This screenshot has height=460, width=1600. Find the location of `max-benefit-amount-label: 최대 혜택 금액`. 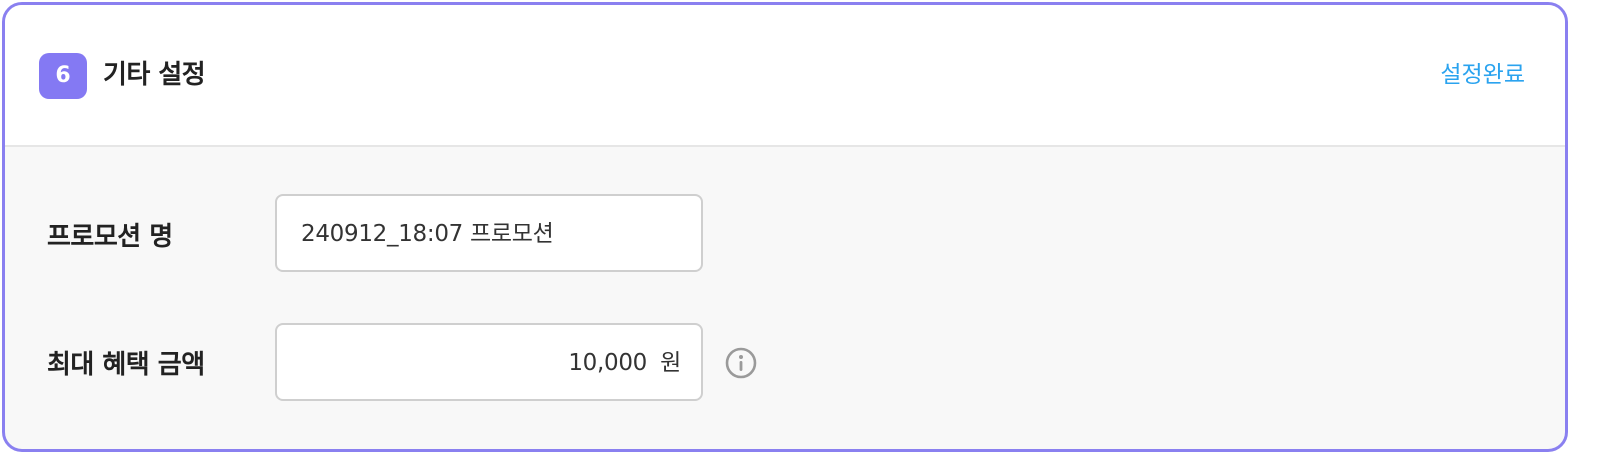

max-benefit-amount-label: 최대 혜택 금액 is located at coordinates (126, 365).